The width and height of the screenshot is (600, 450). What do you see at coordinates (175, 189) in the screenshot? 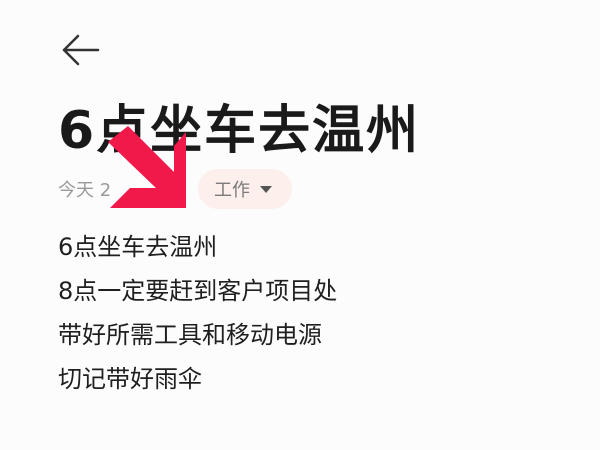
I see `note-meta: 今天 2 工作` at bounding box center [175, 189].